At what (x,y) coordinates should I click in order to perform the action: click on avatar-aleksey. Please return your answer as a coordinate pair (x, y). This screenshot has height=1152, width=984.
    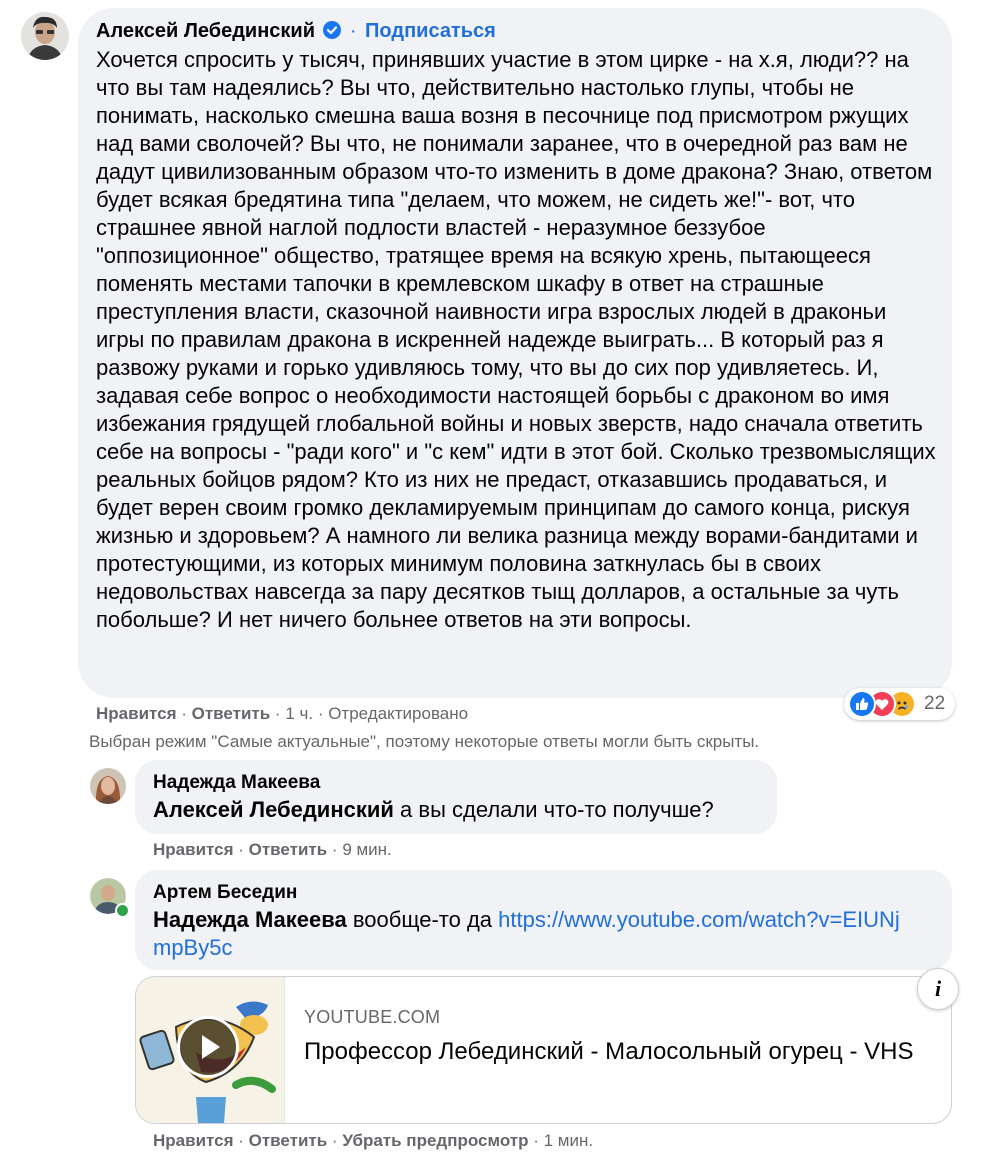
    Looking at the image, I should click on (45, 36).